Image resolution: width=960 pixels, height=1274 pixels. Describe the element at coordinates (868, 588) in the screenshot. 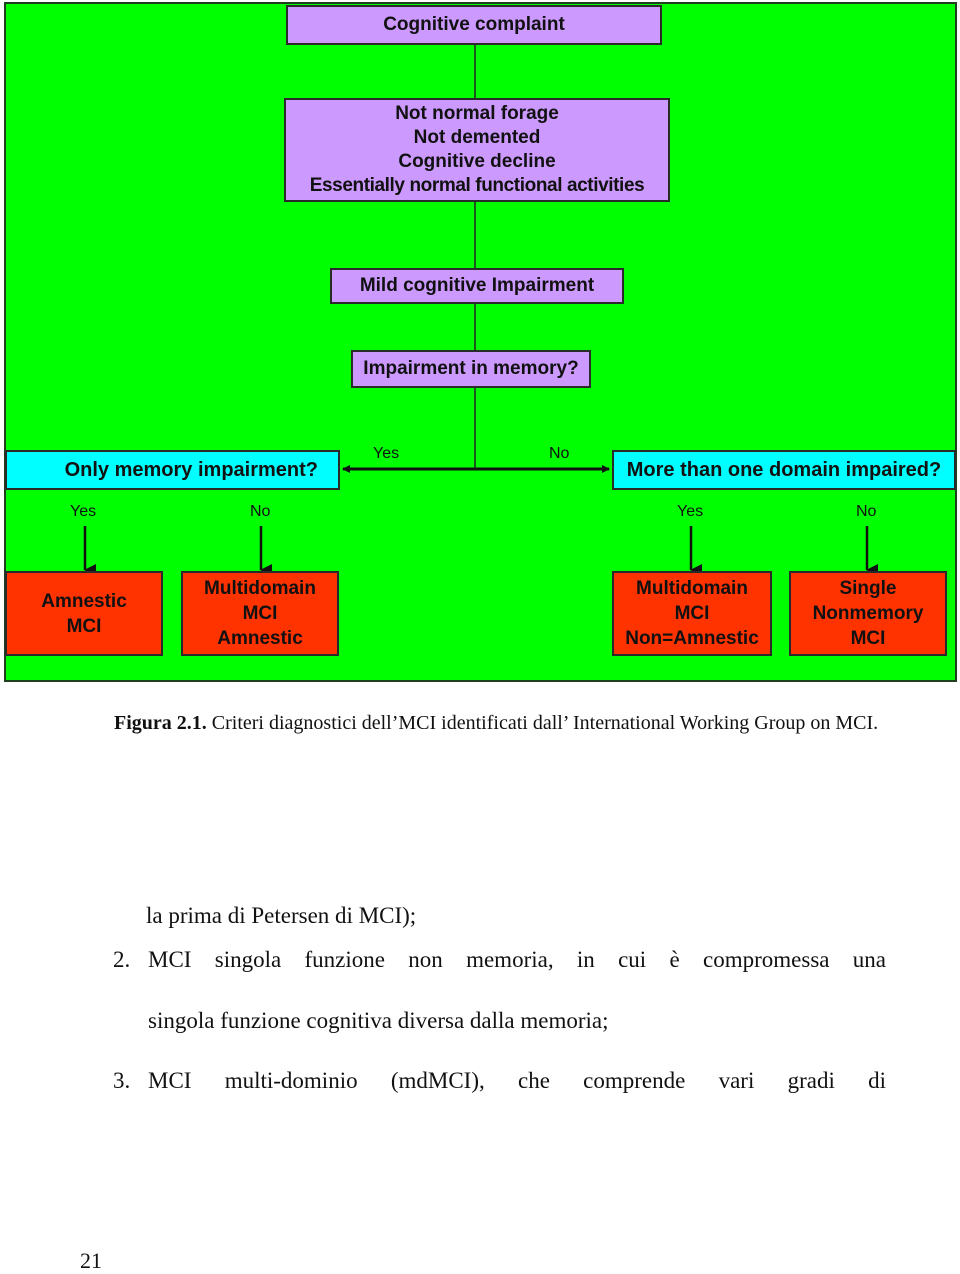

I see `outcome-line: Single` at that location.